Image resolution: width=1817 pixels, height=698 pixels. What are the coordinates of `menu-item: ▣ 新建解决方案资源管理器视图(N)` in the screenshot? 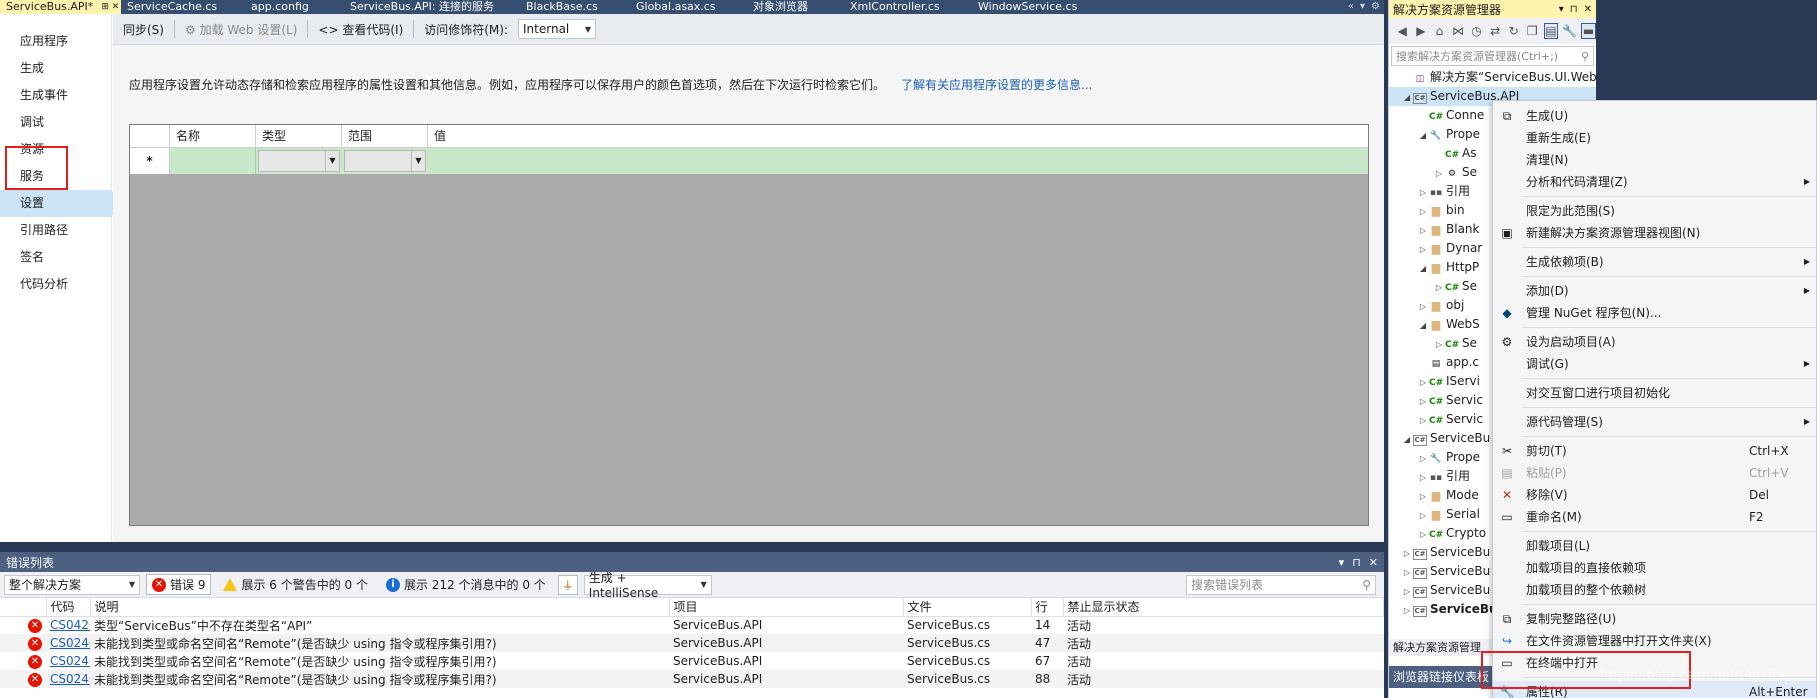 It's located at (1654, 233).